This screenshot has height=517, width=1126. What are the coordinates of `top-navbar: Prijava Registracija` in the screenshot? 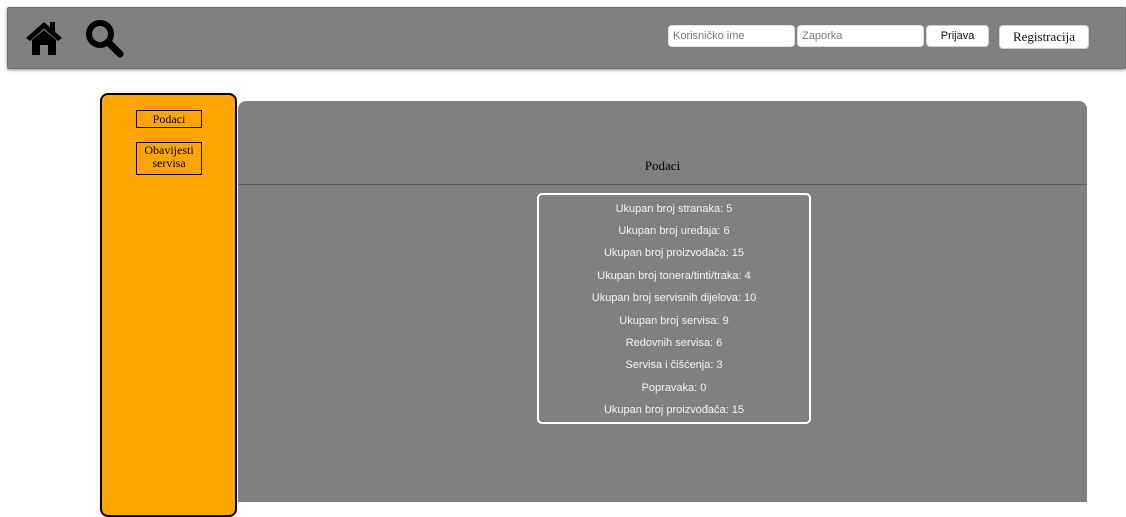 It's located at (566, 38).